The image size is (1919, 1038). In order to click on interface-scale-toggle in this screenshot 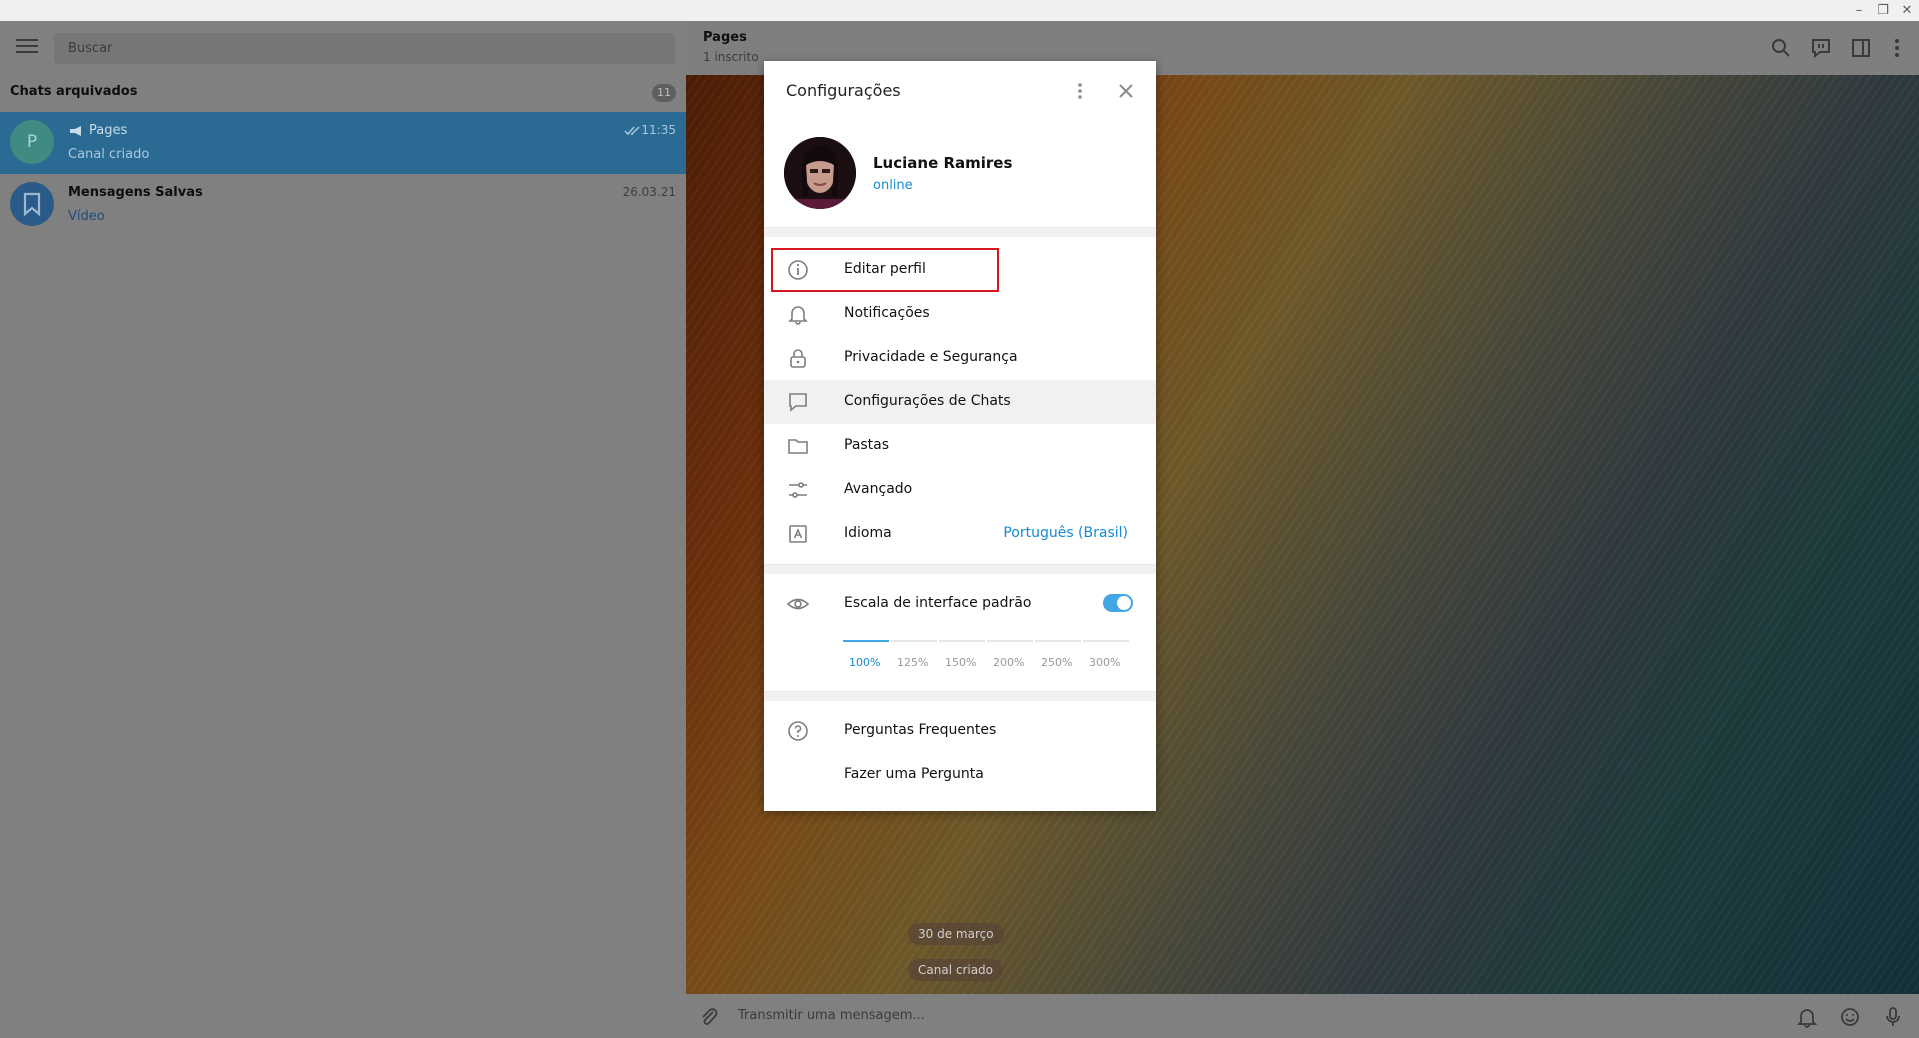, I will do `click(1118, 603)`.